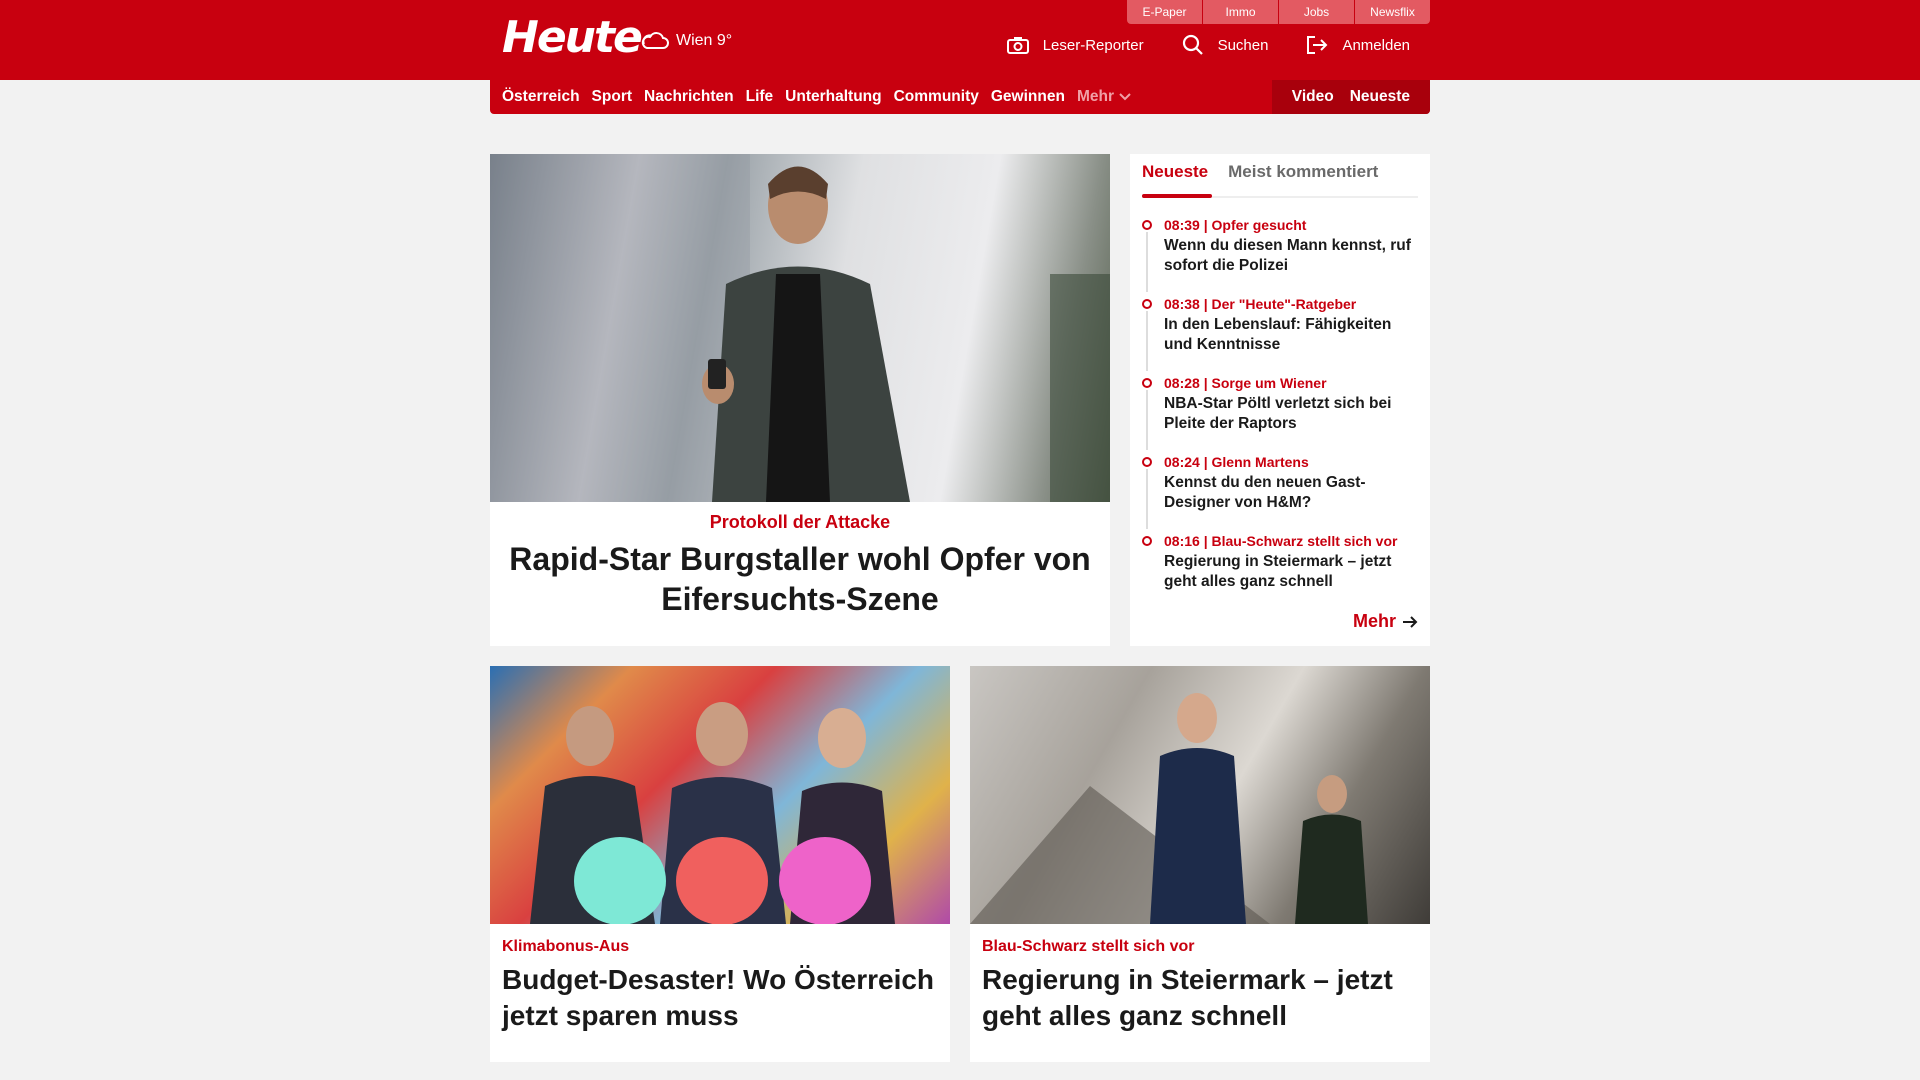 This screenshot has height=1080, width=1920. I want to click on list-item-meta: 08:39 | Opfer gesucht, so click(1235, 225).